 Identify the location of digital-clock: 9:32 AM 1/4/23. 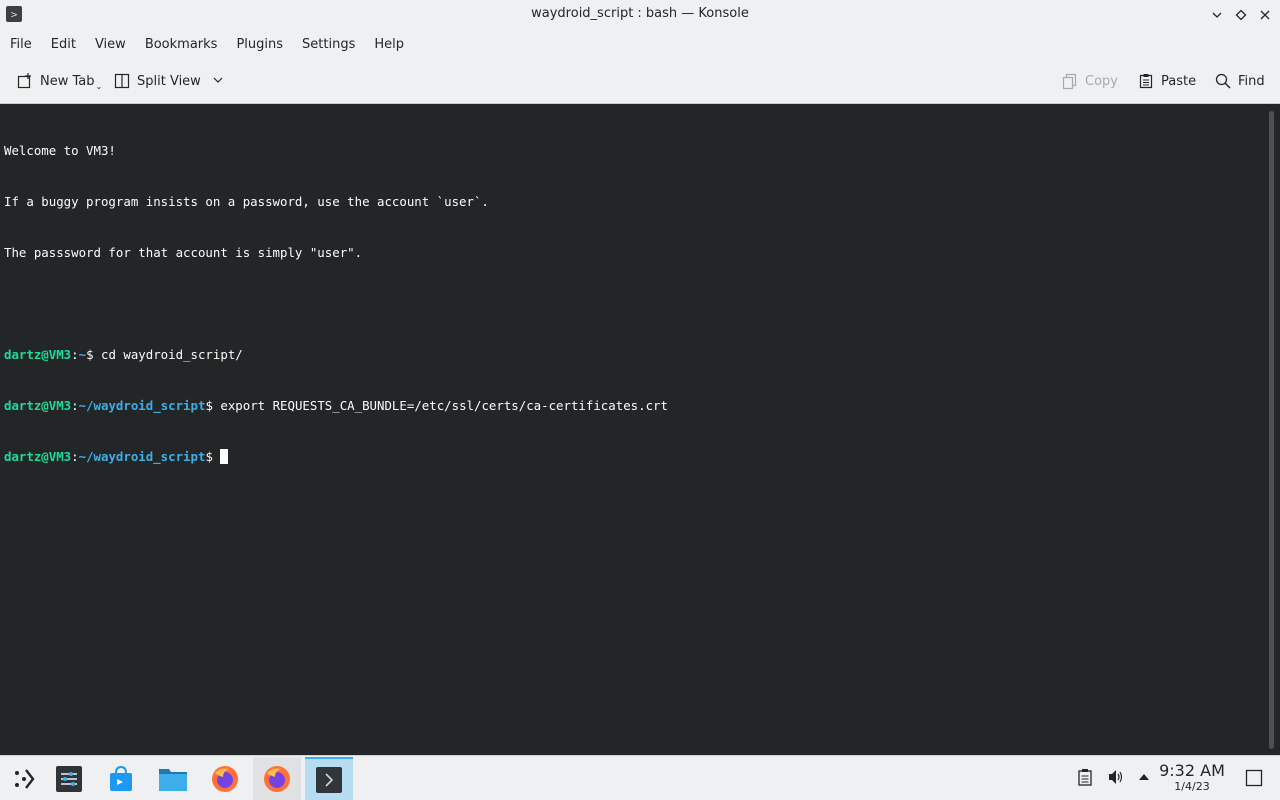
(1192, 778).